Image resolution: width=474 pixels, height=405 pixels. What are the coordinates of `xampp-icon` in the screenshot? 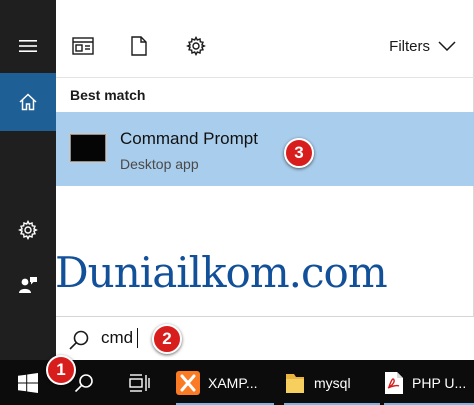 It's located at (188, 382).